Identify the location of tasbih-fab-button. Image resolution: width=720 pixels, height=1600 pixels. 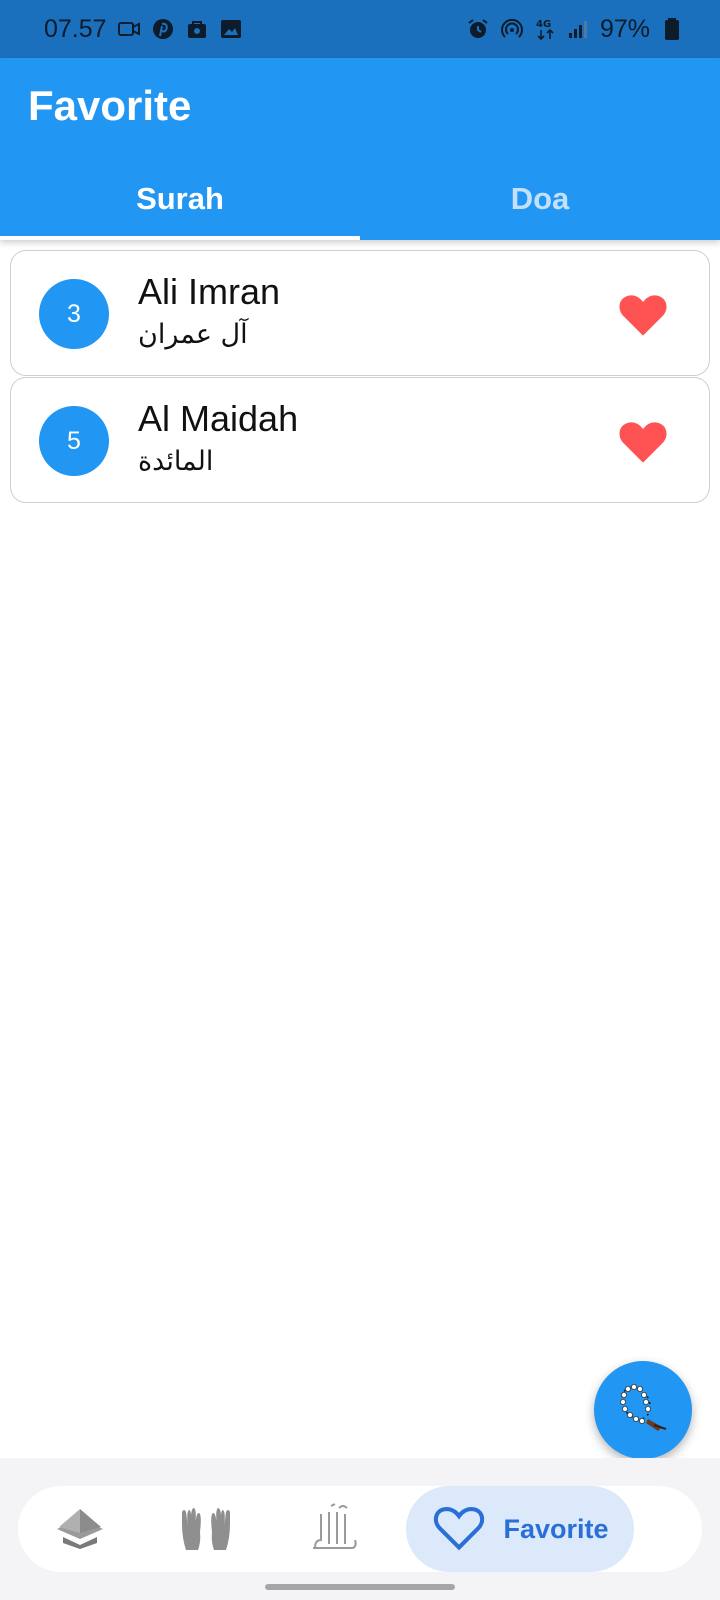
(643, 1410).